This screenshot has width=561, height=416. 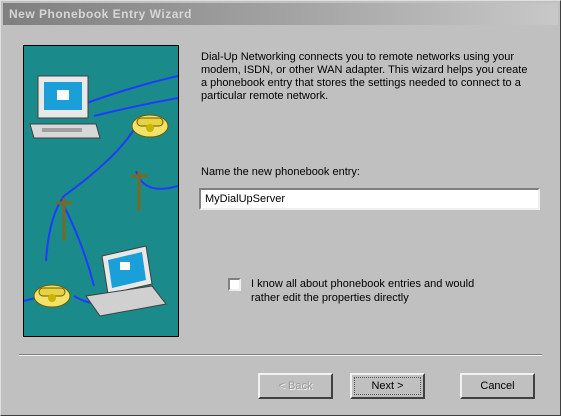 What do you see at coordinates (280, 355) in the screenshot?
I see `button-divider` at bounding box center [280, 355].